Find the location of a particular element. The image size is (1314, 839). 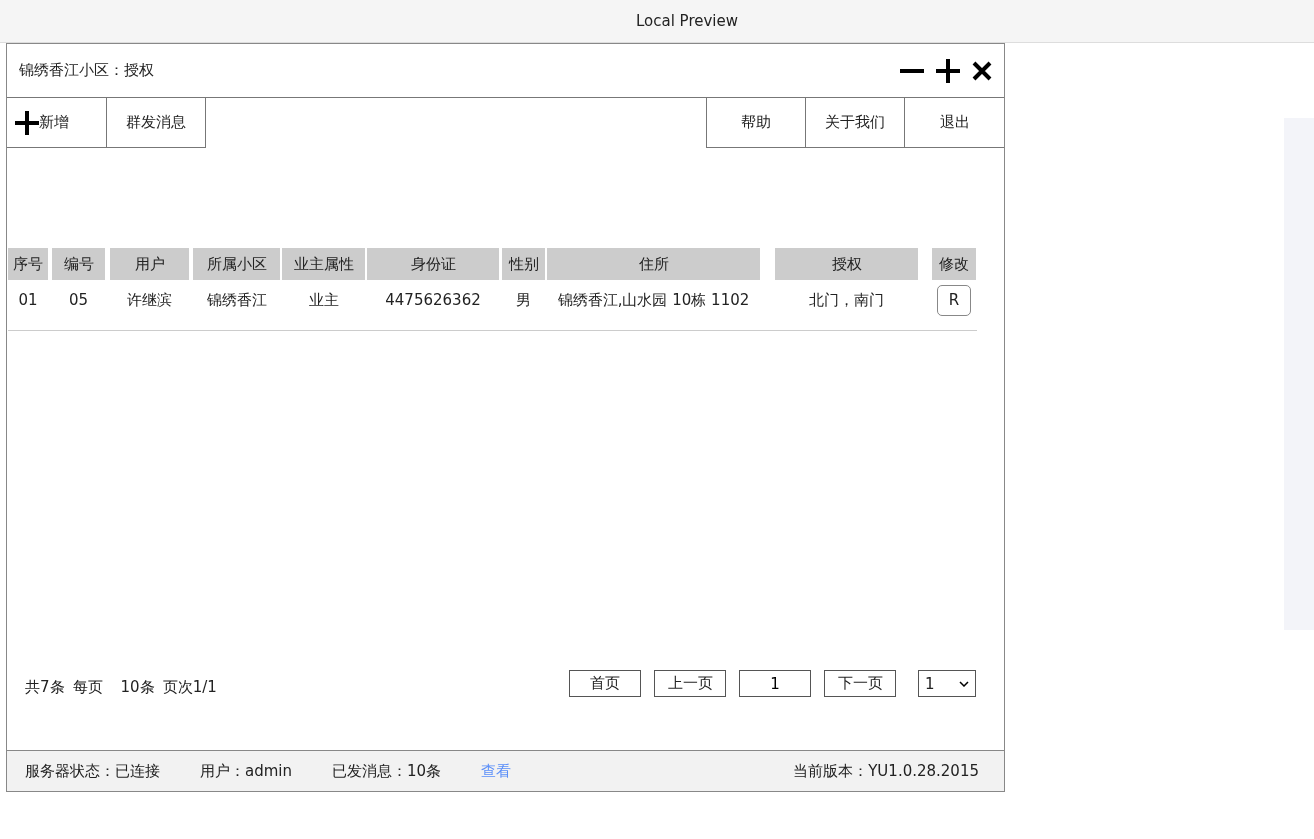

table-cell: 01 is located at coordinates (28, 300).